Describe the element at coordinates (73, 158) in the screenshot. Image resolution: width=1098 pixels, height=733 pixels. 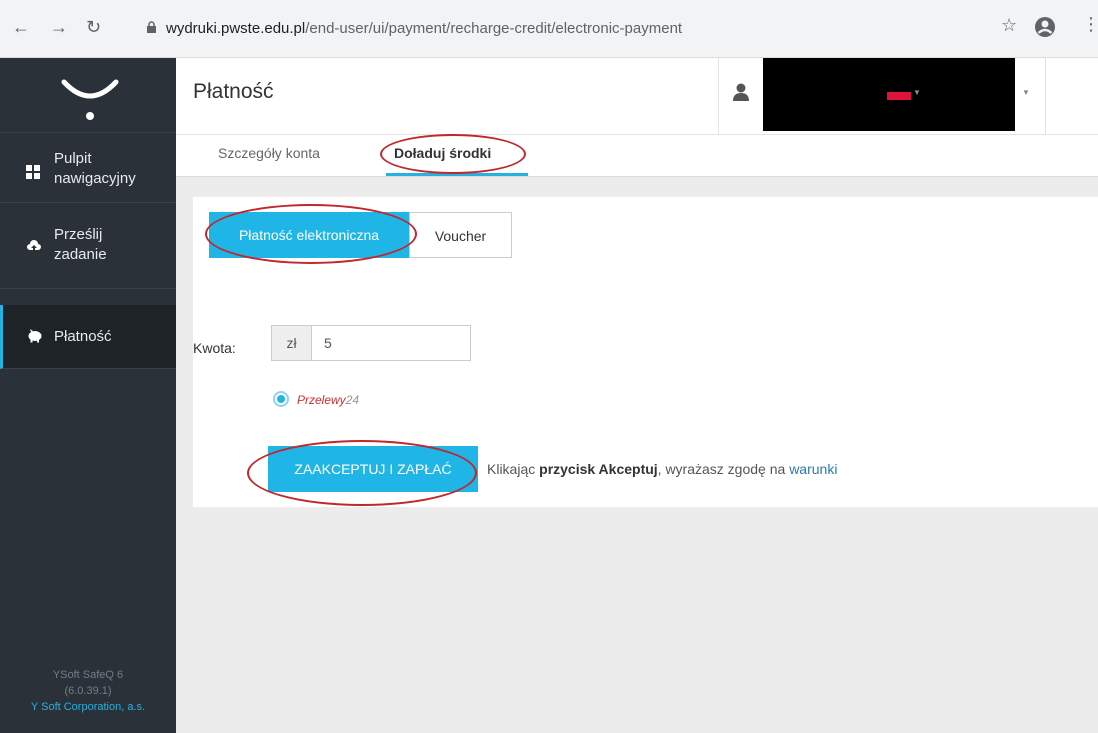
I see `label-line1: Pulpit` at that location.